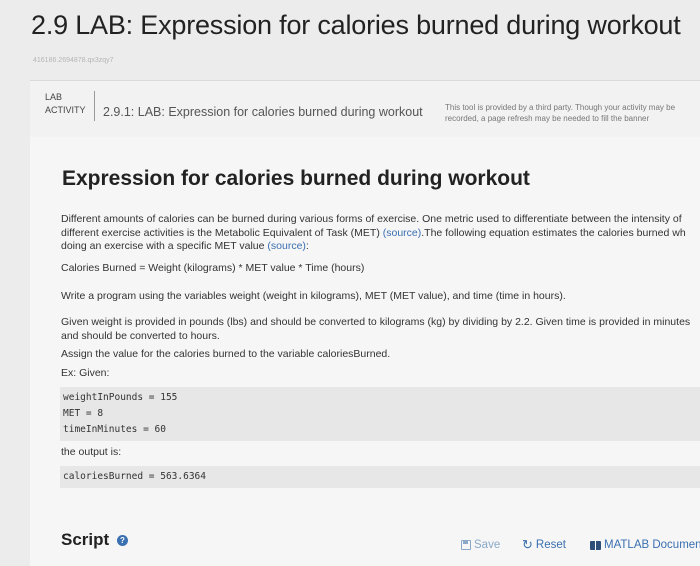 The image size is (700, 566). I want to click on matlab-documentation-button: MATLAB Documentation, so click(645, 545).